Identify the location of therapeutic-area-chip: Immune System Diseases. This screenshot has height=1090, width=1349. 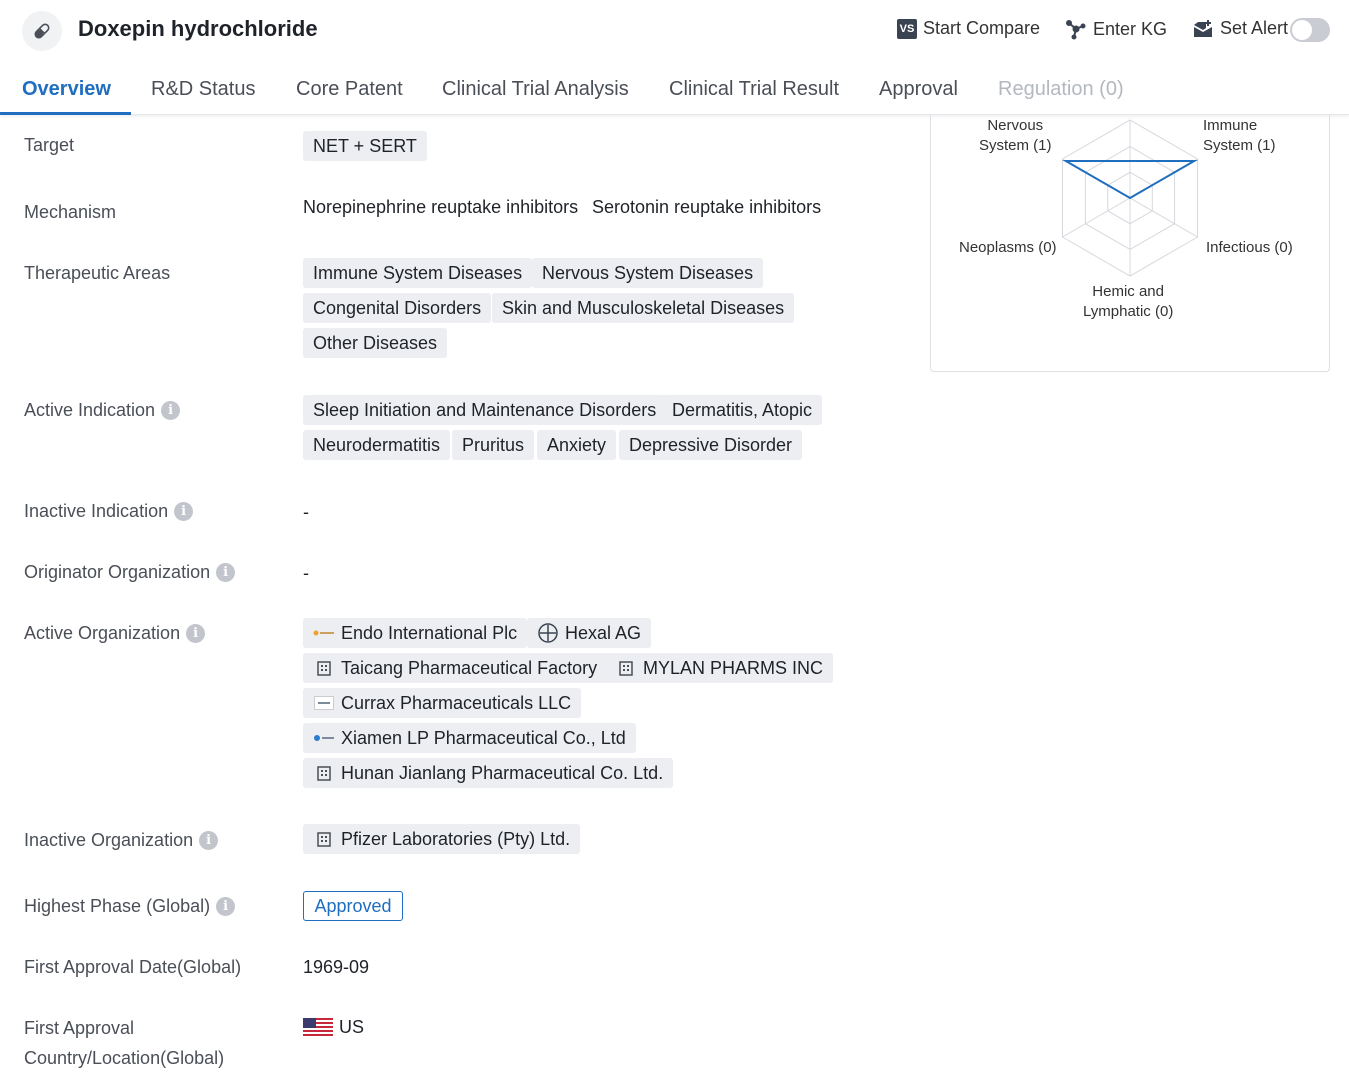
(417, 273).